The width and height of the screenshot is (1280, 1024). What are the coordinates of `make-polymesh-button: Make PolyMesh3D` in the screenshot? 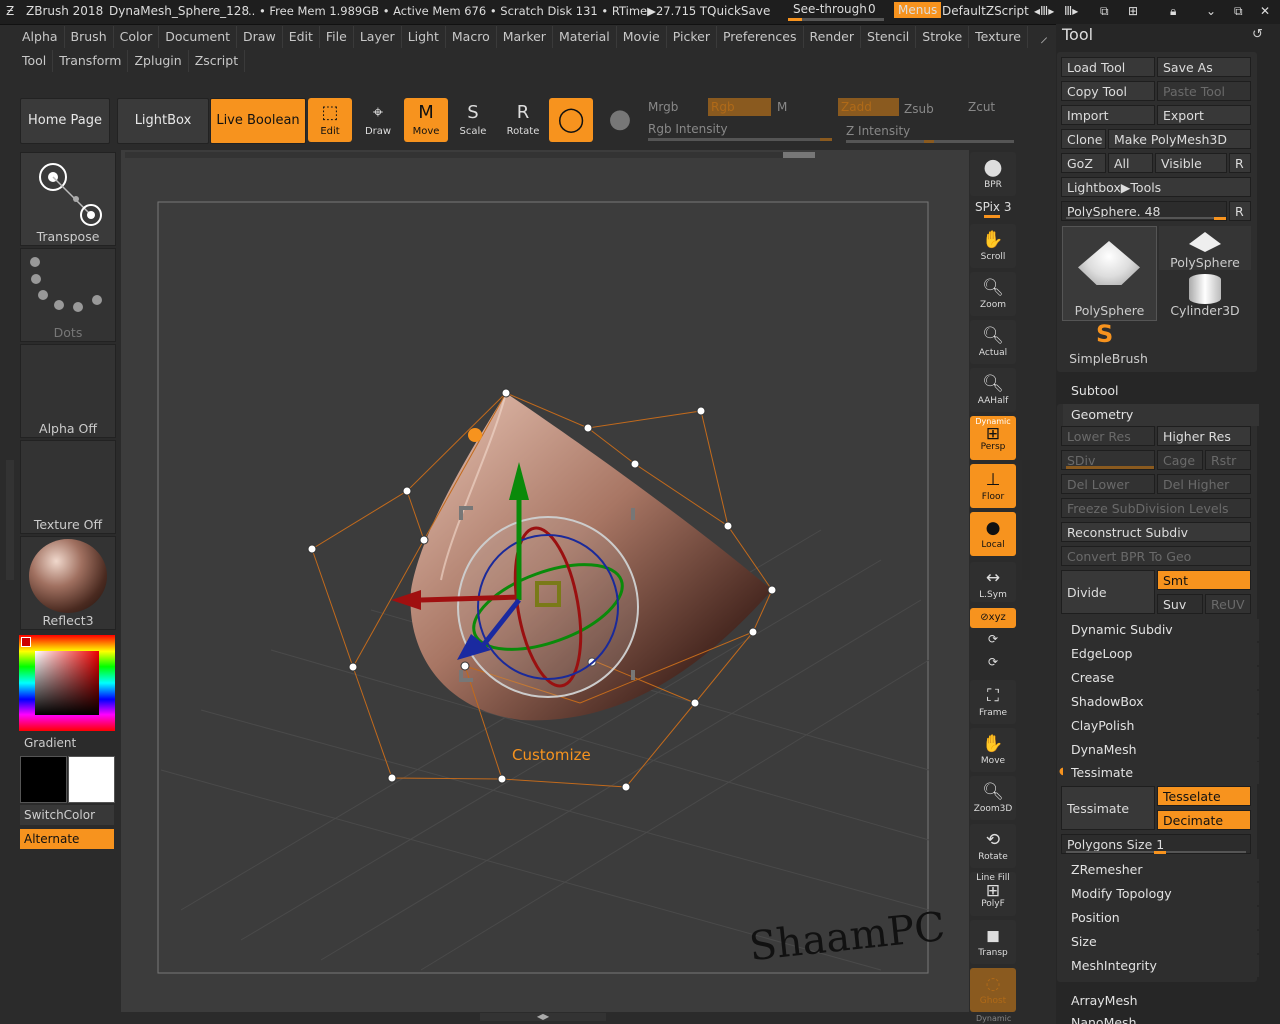 It's located at (1179, 139).